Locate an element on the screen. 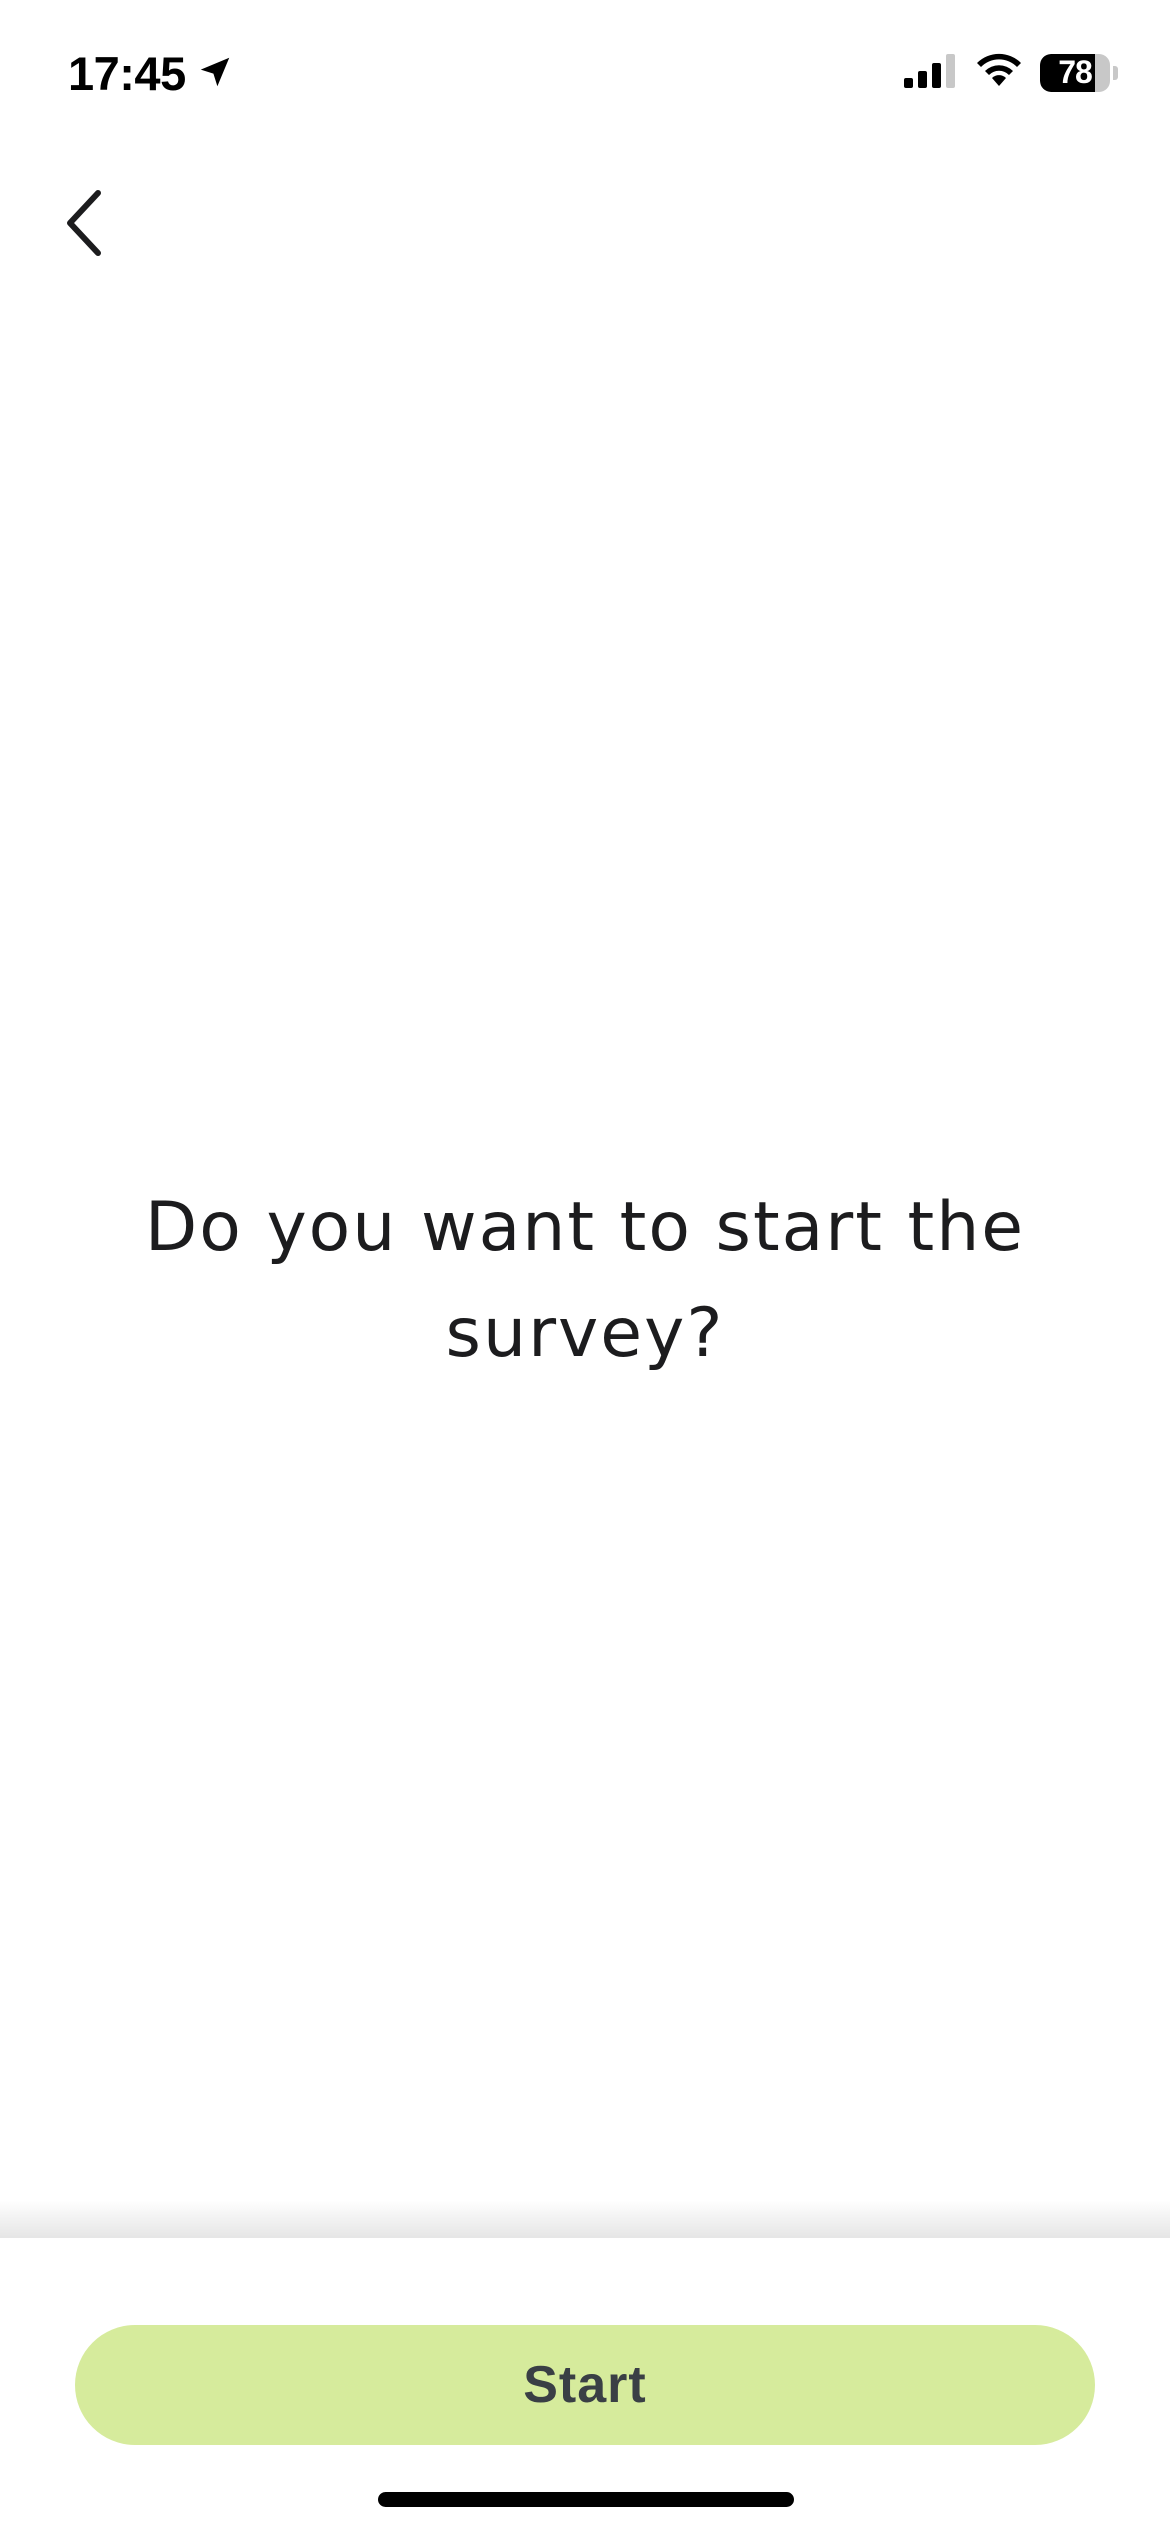 This screenshot has width=1170, height=2532. back-button is located at coordinates (84, 225).